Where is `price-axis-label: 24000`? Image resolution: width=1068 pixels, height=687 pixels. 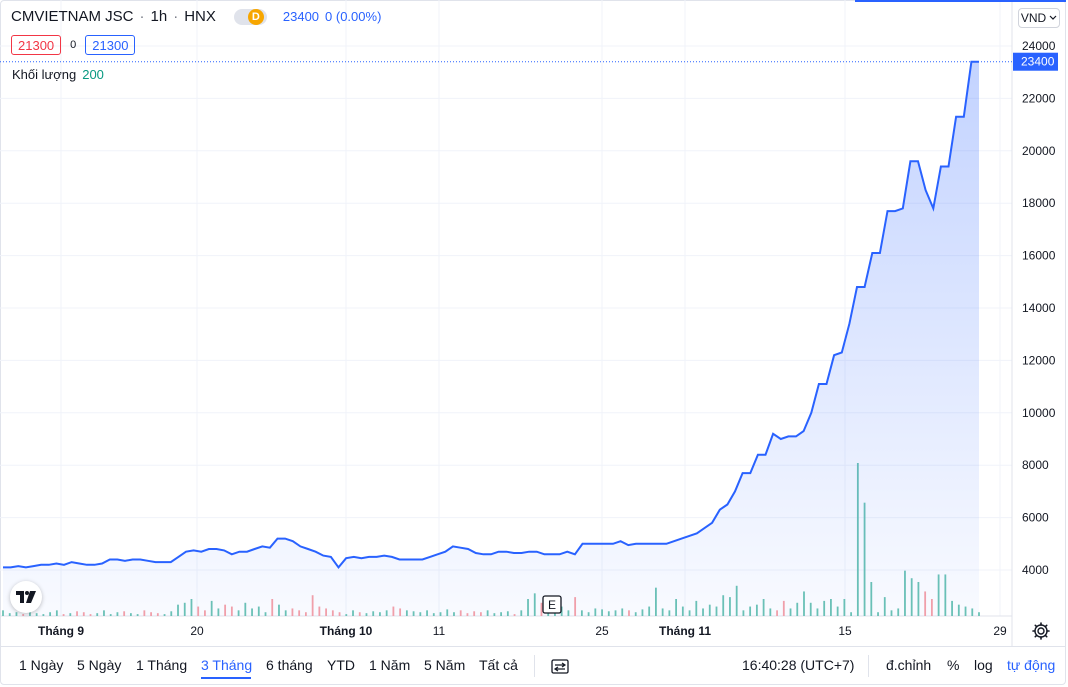 price-axis-label: 24000 is located at coordinates (1039, 46).